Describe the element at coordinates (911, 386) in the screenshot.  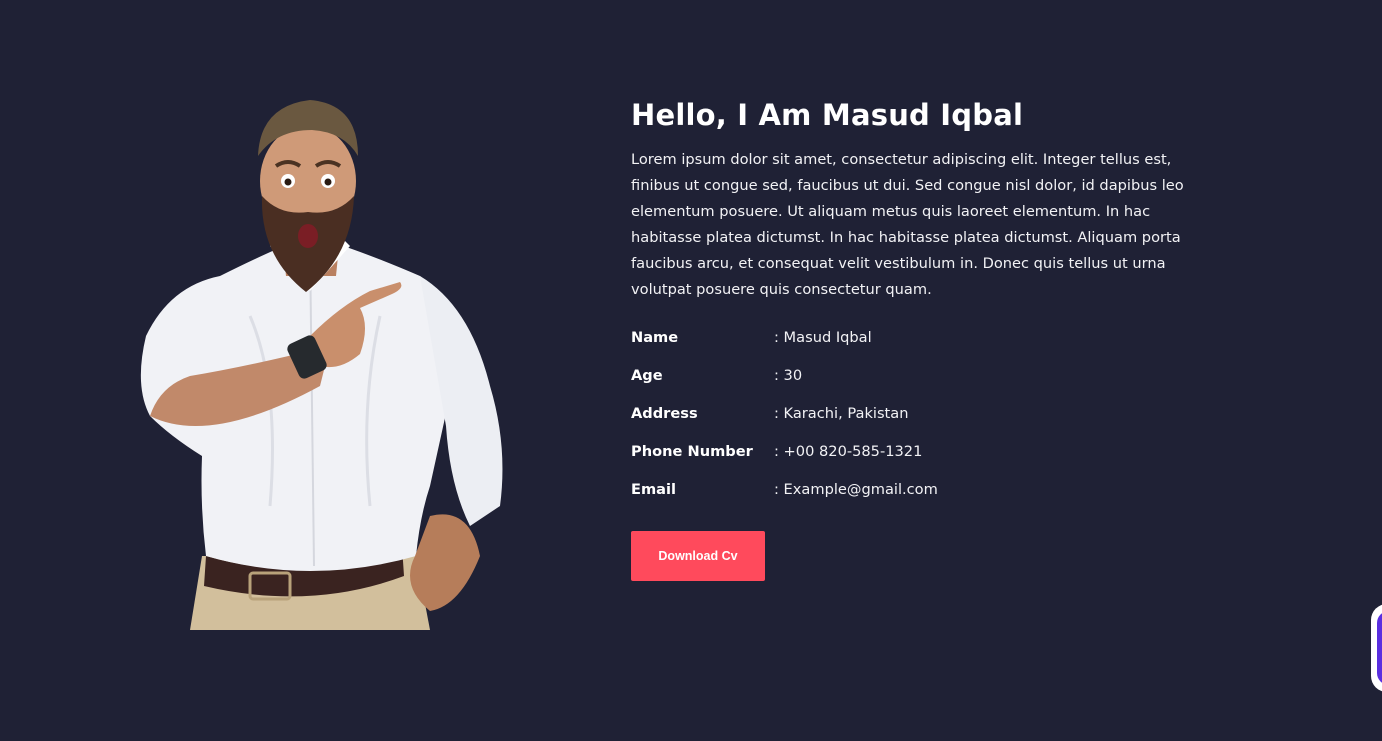
I see `info-row-age: Age : 30` at that location.